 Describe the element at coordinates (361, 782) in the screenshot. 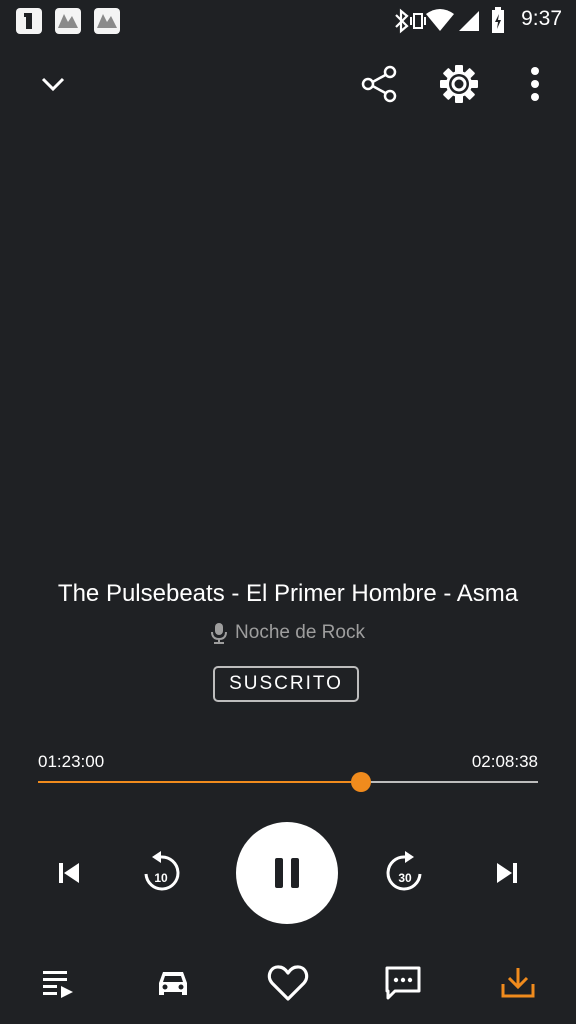

I see `seek-bar-thumb` at that location.